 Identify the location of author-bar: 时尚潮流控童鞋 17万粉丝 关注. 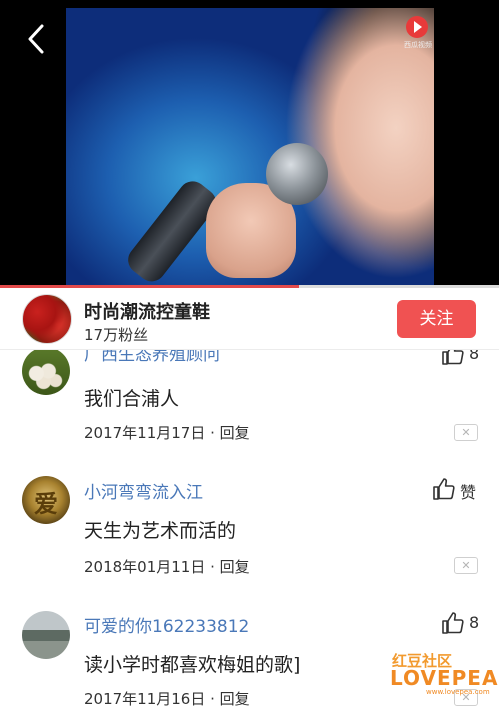
(249, 319).